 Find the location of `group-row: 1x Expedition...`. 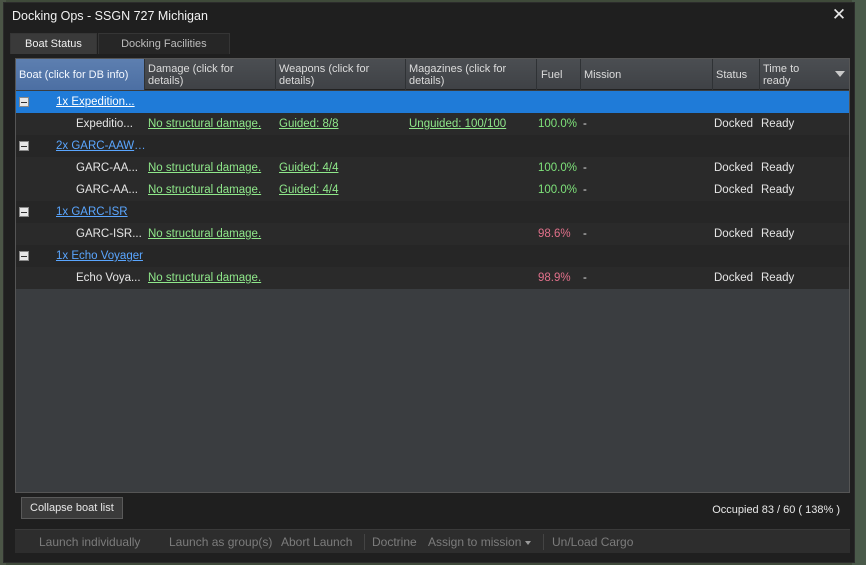

group-row: 1x Expedition... is located at coordinates (432, 102).